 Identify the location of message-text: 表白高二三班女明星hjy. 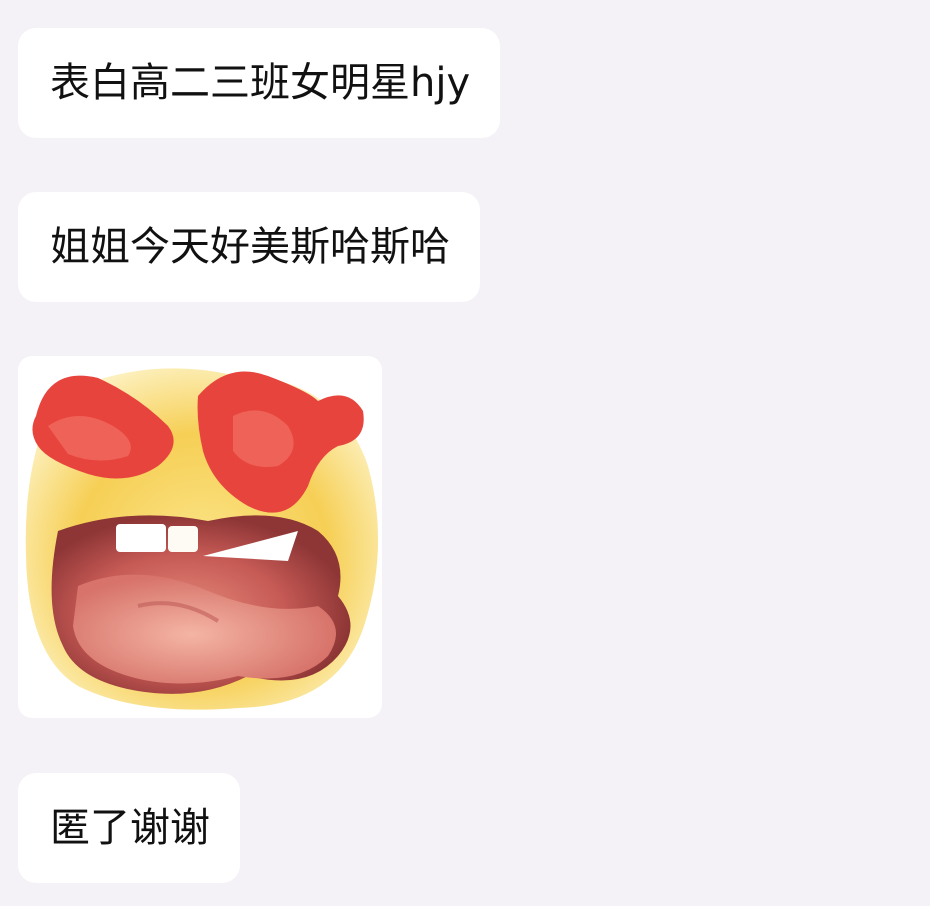
(260, 83).